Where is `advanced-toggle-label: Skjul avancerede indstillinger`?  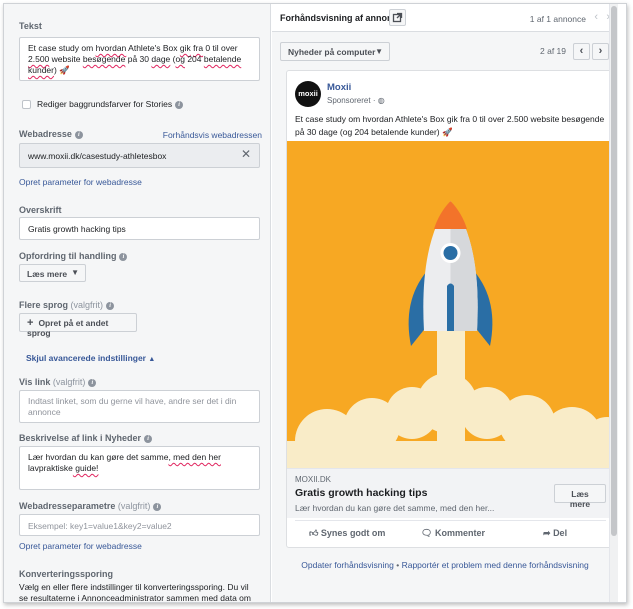
advanced-toggle-label: Skjul avancerede indstillinger is located at coordinates (86, 358).